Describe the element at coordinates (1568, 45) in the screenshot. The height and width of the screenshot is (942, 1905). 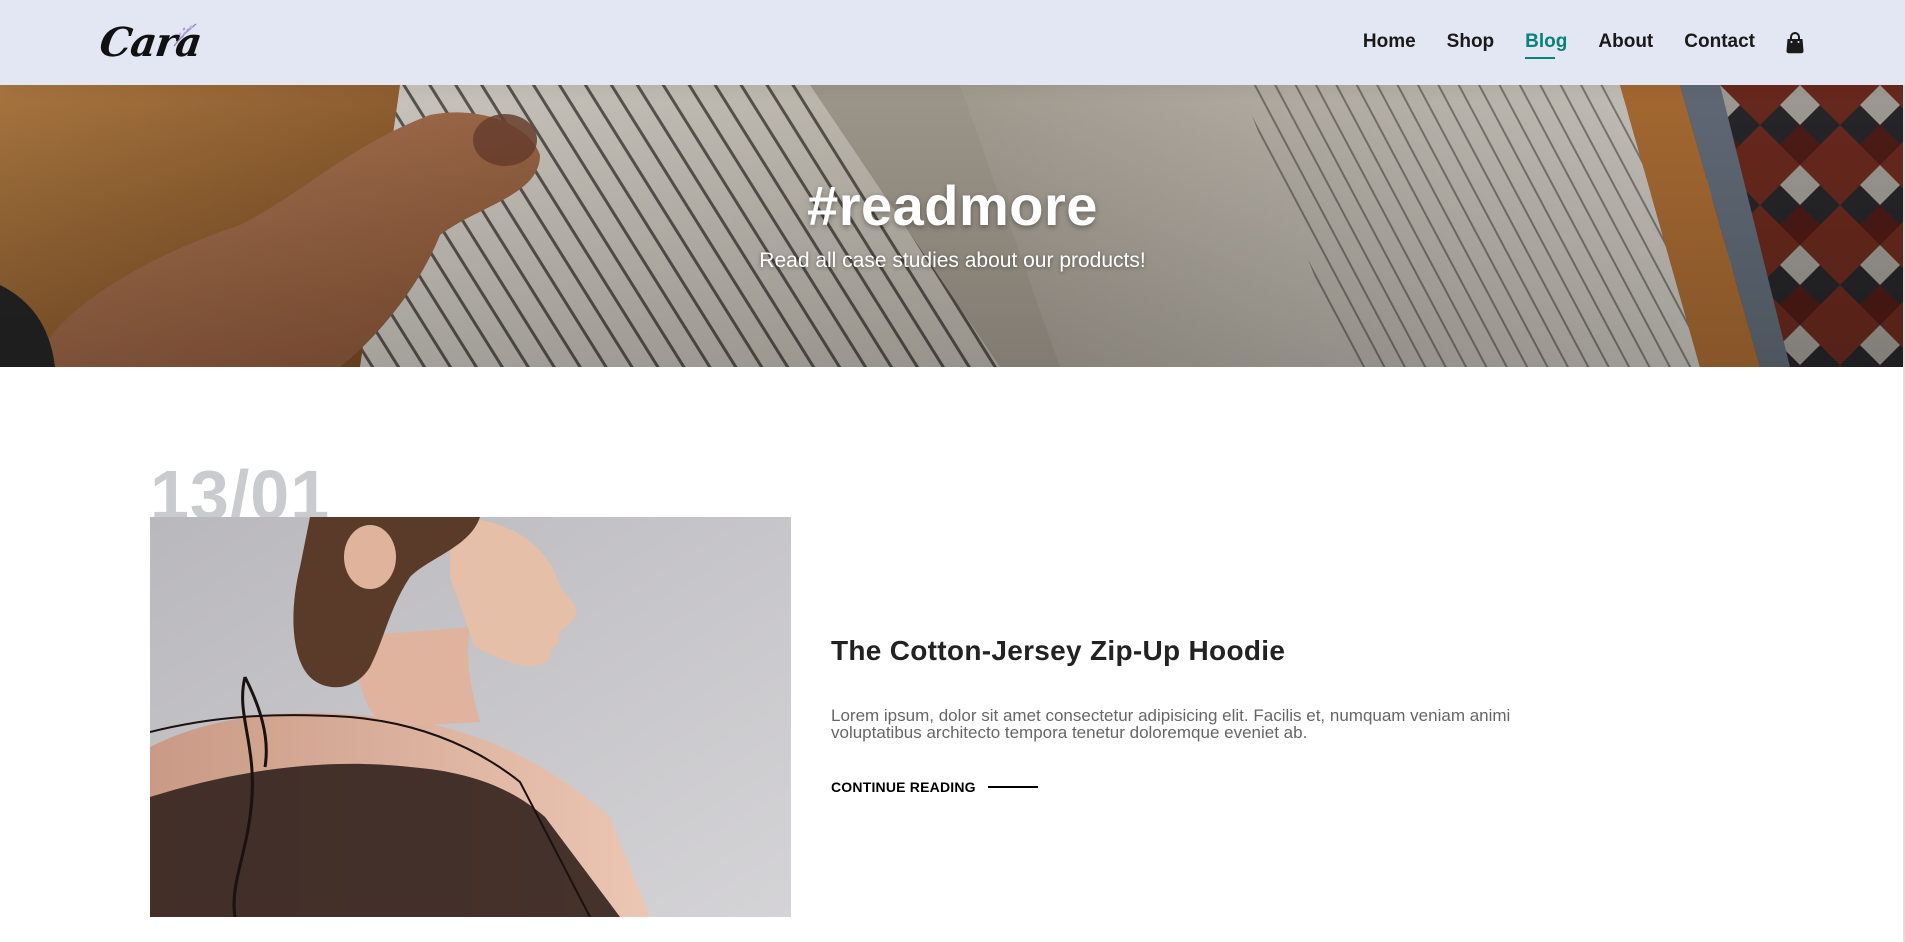
I see `main-nav: Home Shop Blog About Contact` at that location.